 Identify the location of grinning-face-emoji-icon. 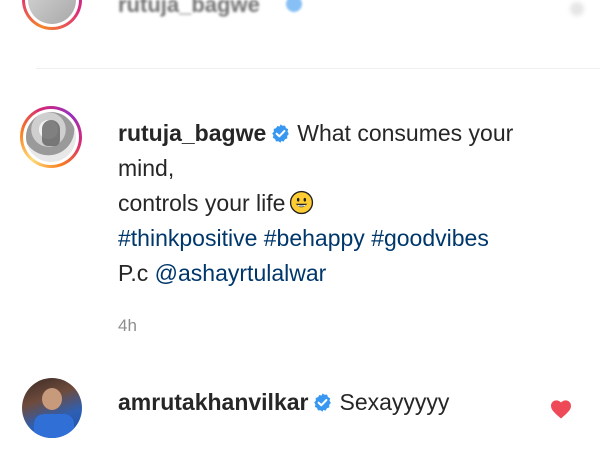
(302, 202).